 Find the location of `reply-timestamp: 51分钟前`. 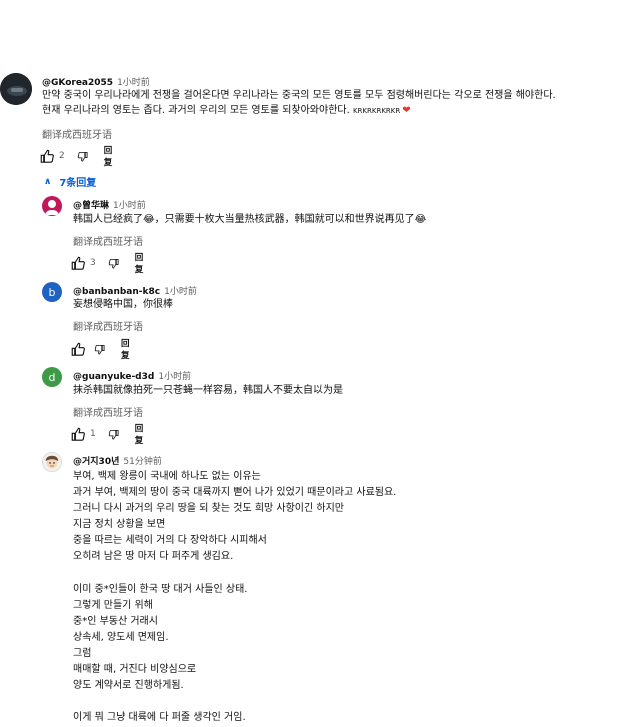

reply-timestamp: 51分钟前 is located at coordinates (142, 462).